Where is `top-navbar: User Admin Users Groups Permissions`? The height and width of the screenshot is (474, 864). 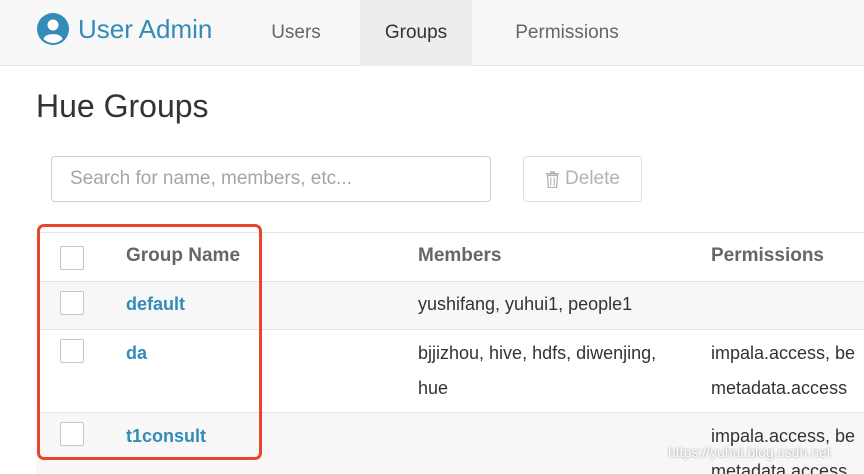
top-navbar: User Admin Users Groups Permissions is located at coordinates (432, 33).